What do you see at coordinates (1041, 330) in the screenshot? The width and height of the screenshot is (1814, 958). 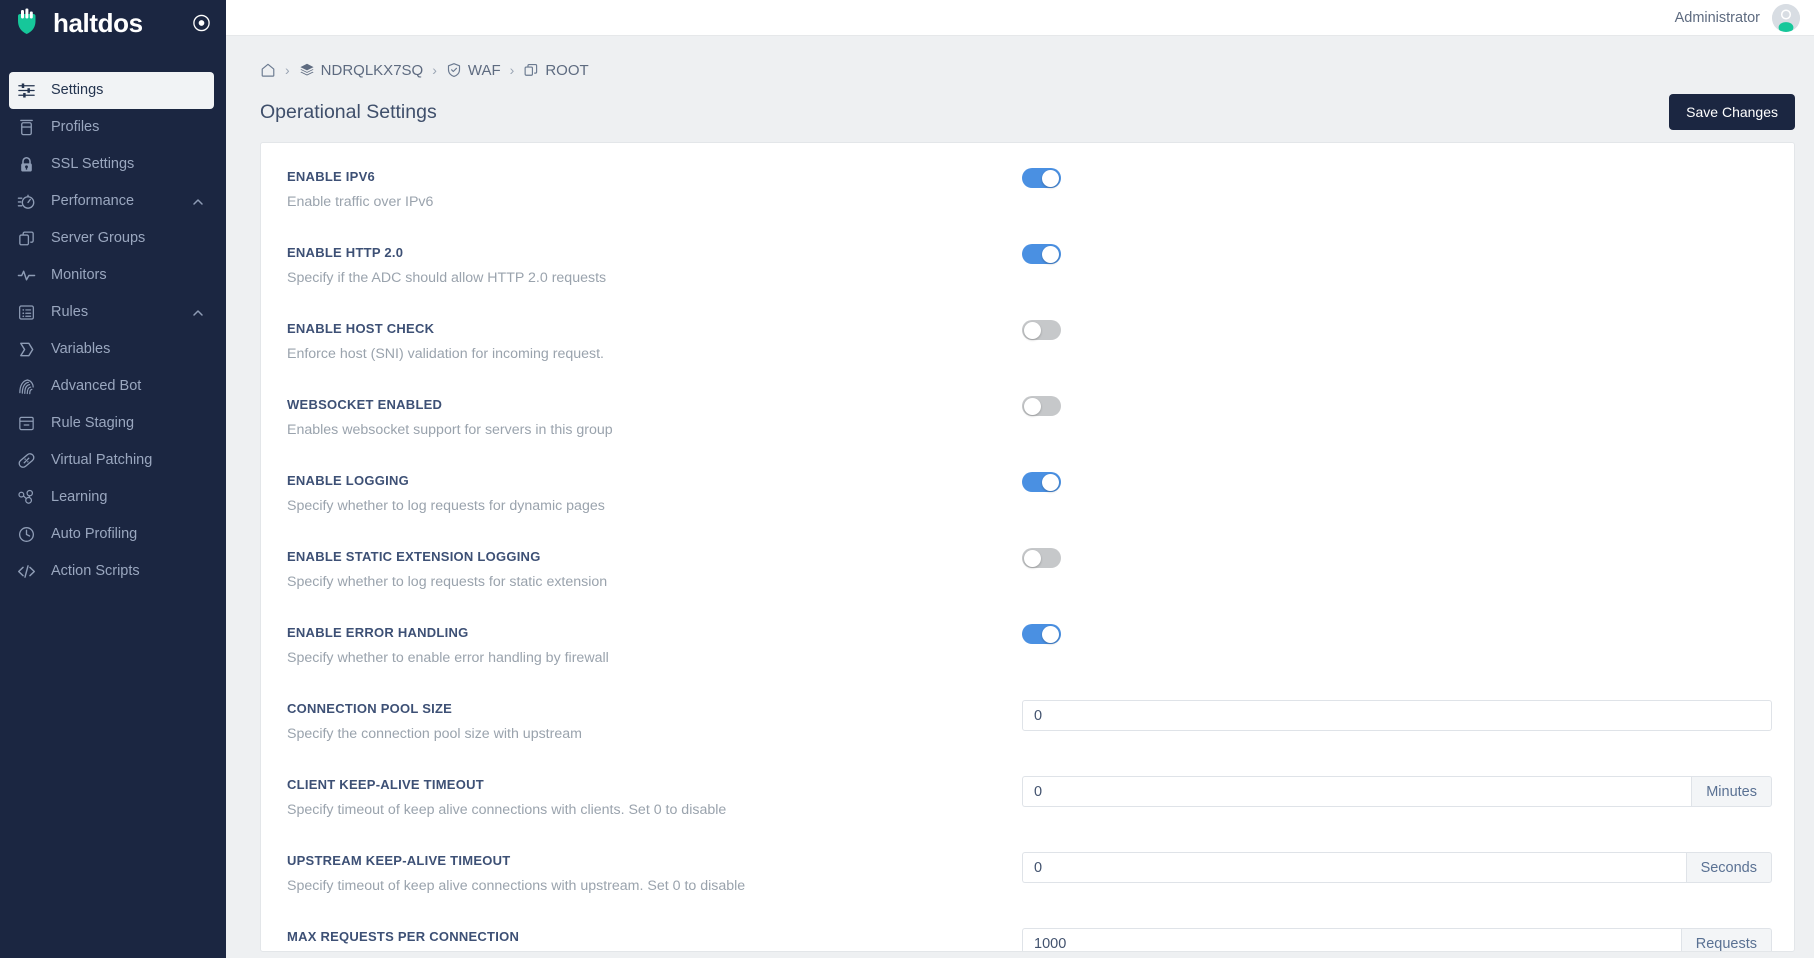 I see `toggle-enable-host-check` at bounding box center [1041, 330].